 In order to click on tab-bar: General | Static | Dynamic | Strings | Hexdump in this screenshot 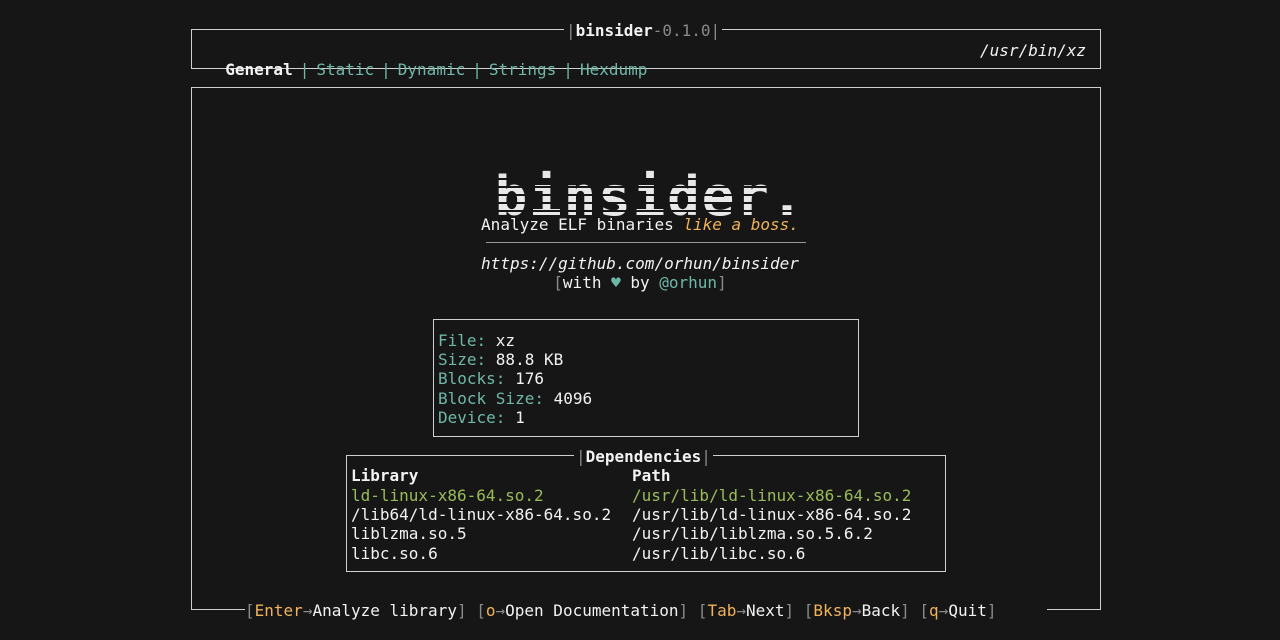, I will do `click(436, 69)`.